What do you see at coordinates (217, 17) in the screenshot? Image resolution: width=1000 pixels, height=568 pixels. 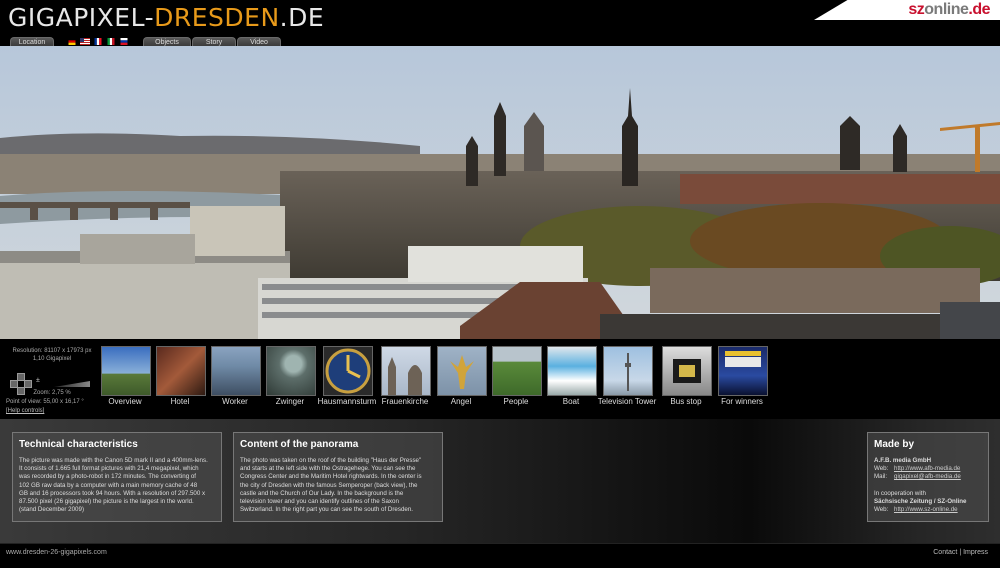 I see `logo-text-2: DRESDEN` at bounding box center [217, 17].